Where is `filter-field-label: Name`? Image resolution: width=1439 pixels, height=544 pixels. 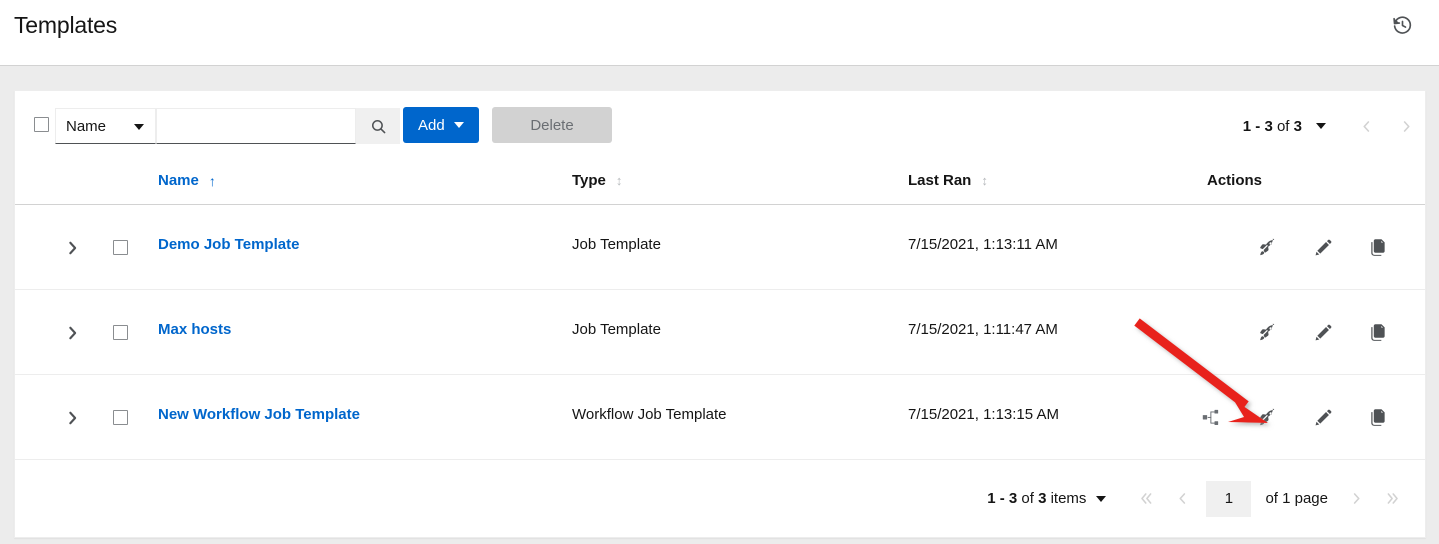 filter-field-label: Name is located at coordinates (86, 126).